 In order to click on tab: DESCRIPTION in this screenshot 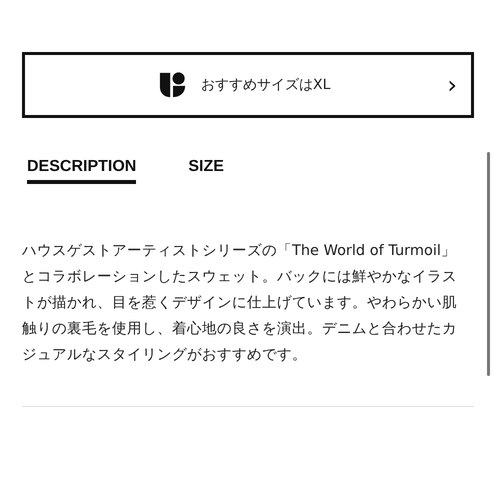, I will do `click(81, 171)`.